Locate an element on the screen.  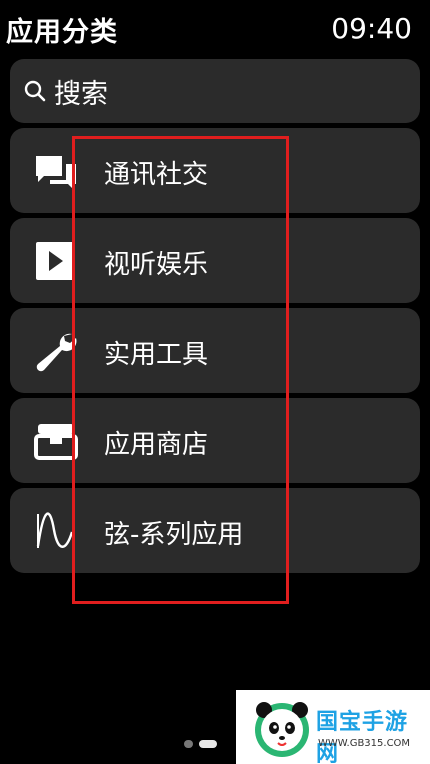
category-item-media: 视听娱乐 is located at coordinates (215, 260).